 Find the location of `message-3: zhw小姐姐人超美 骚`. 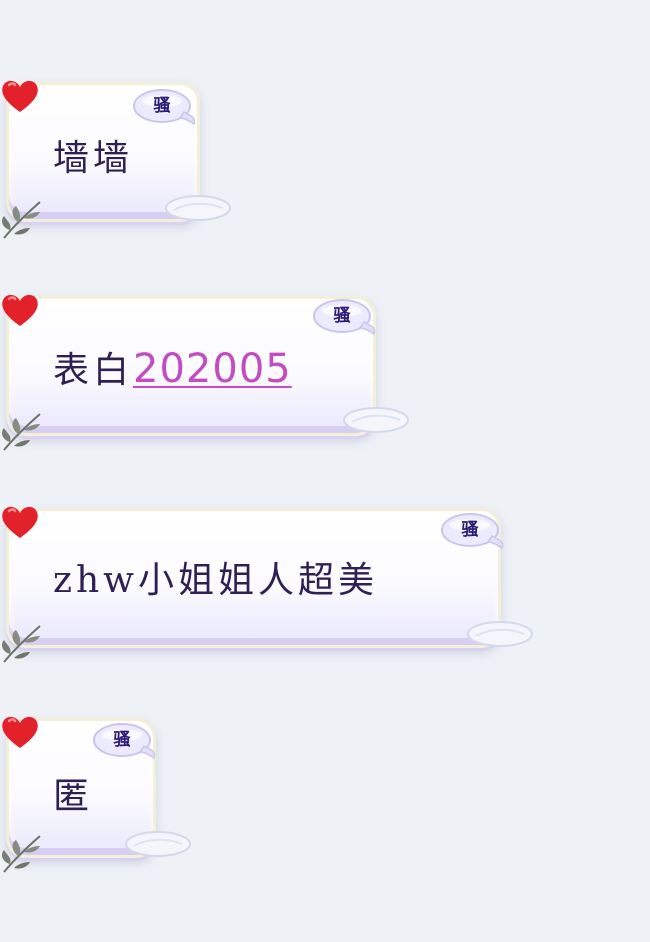

message-3: zhw小姐姐人超美 骚 is located at coordinates (272, 587).